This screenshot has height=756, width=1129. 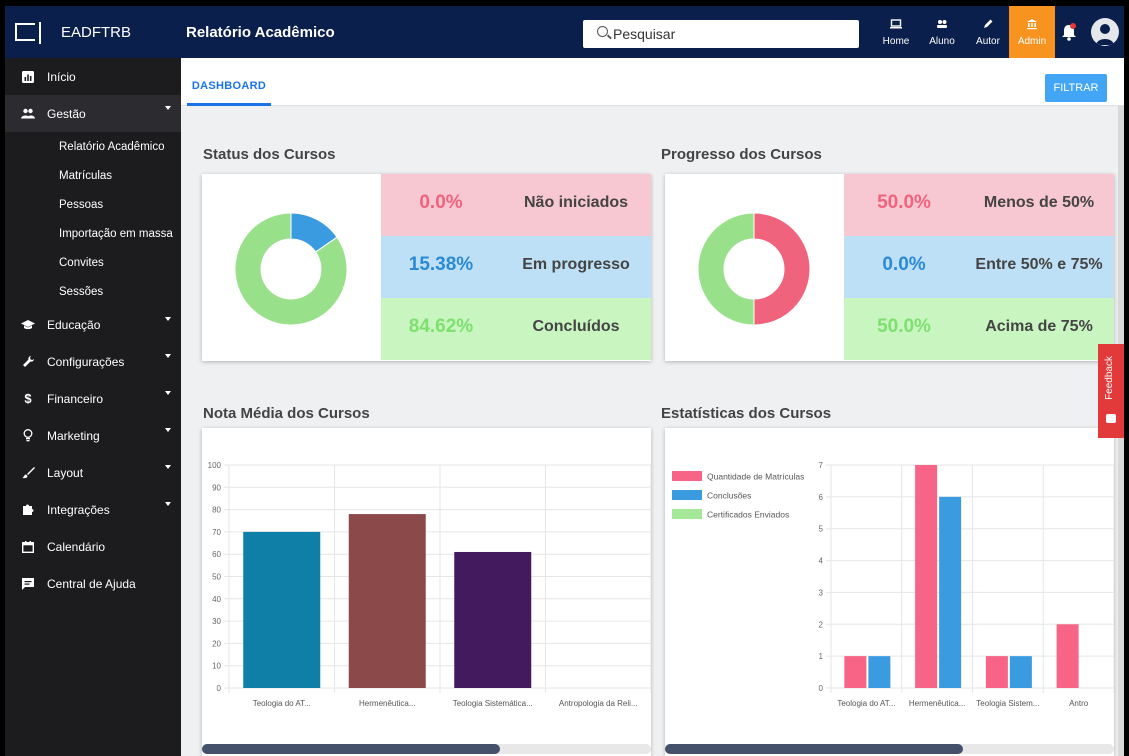 What do you see at coordinates (93, 146) in the screenshot?
I see `sidebar-subitem-relatorio-academico: Relatório Acadêmico` at bounding box center [93, 146].